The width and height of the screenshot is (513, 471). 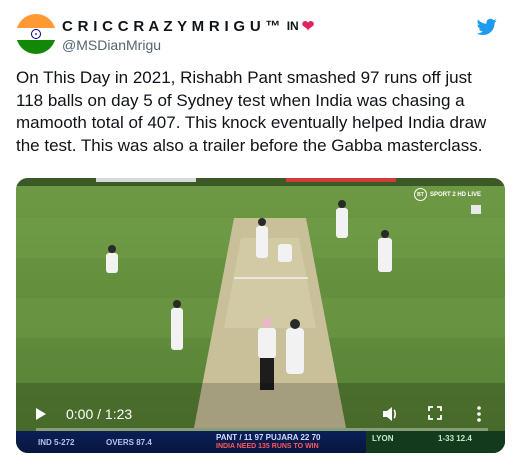 What do you see at coordinates (292, 26) in the screenshot?
I see `flag-label: IN` at bounding box center [292, 26].